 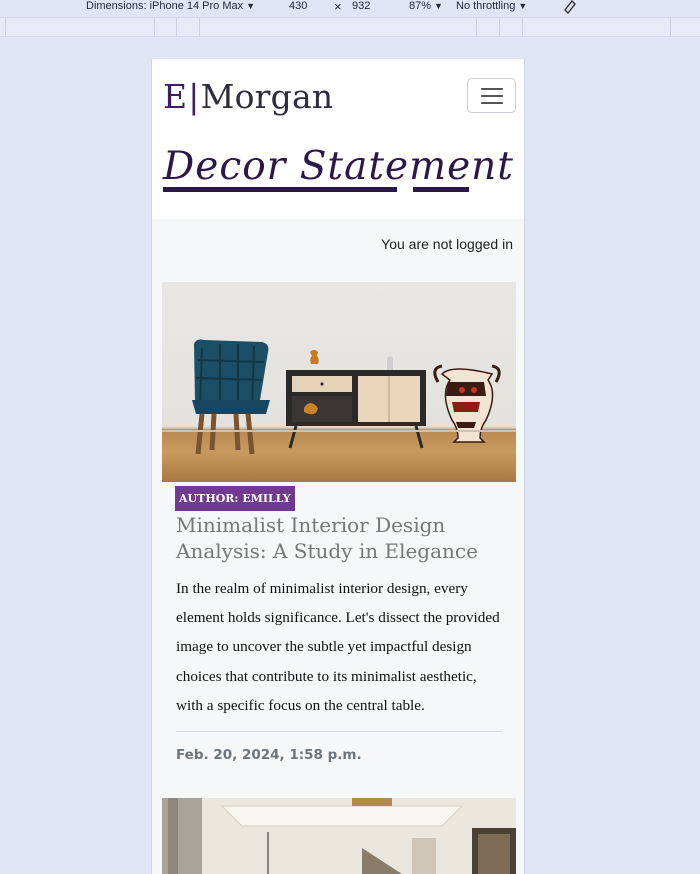 What do you see at coordinates (165, 6) in the screenshot?
I see `device-dimensions-label: Dimensions: iPhone 14 Pro Max` at bounding box center [165, 6].